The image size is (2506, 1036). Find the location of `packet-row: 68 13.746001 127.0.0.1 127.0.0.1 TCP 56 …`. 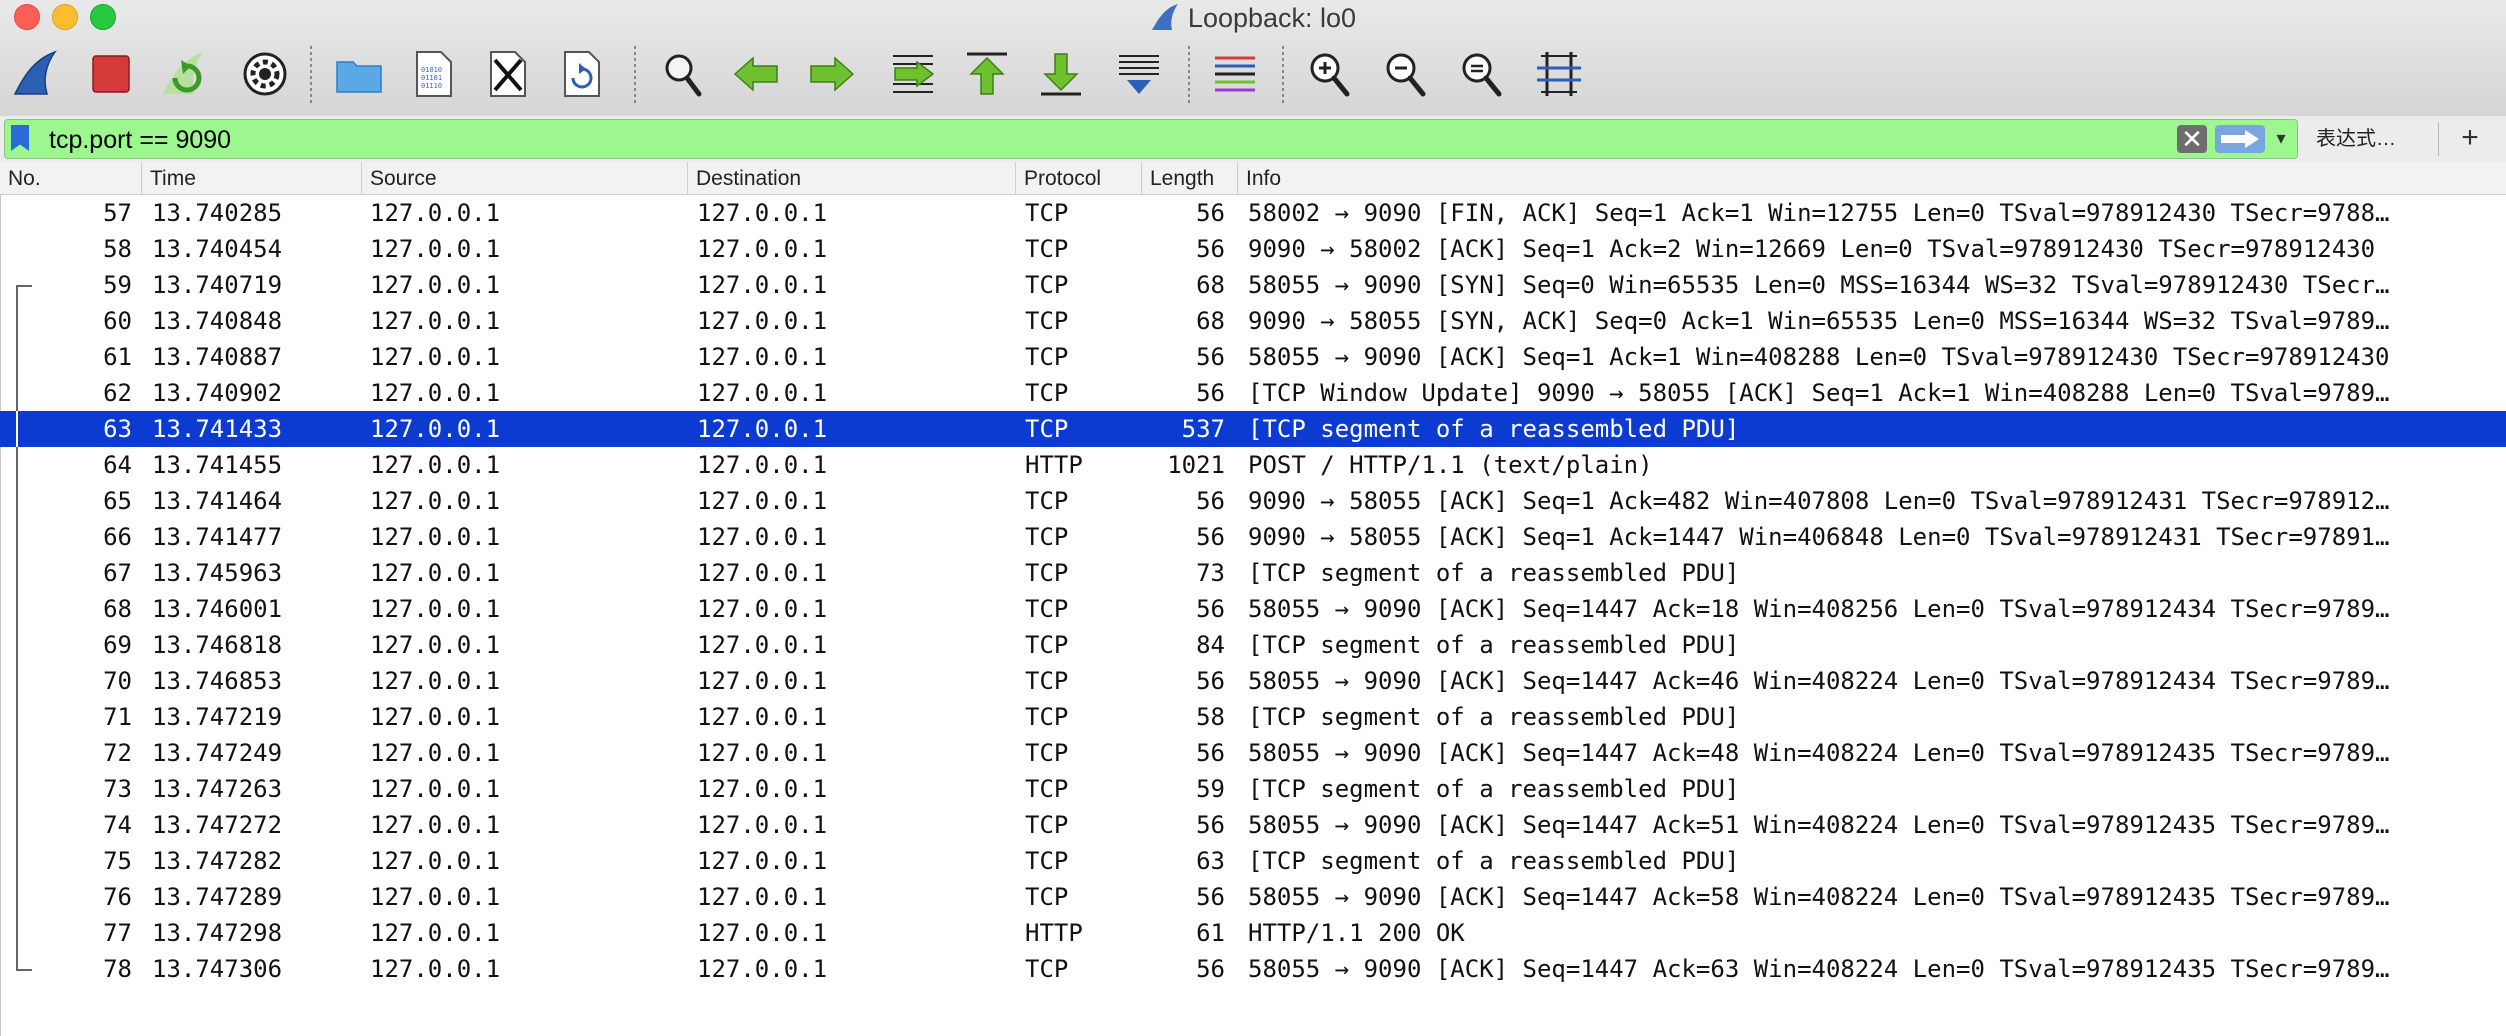

packet-row: 68 13.746001 127.0.0.1 127.0.0.1 TCP 56 … is located at coordinates (1253, 609).